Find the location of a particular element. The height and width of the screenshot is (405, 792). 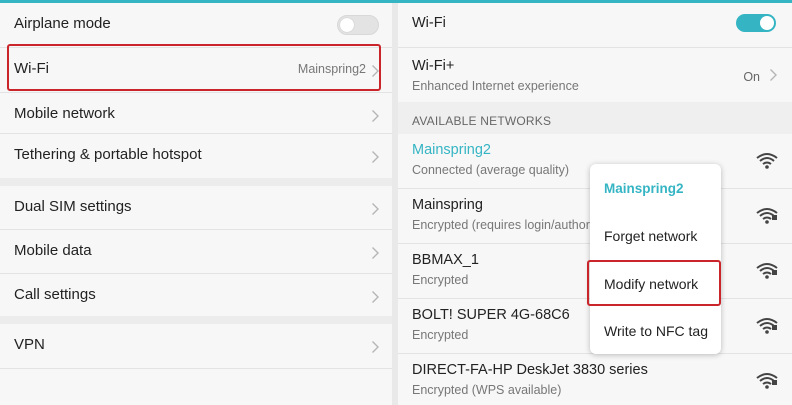

wifi-master-toggle-row: Wi-Fi is located at coordinates (595, 25).